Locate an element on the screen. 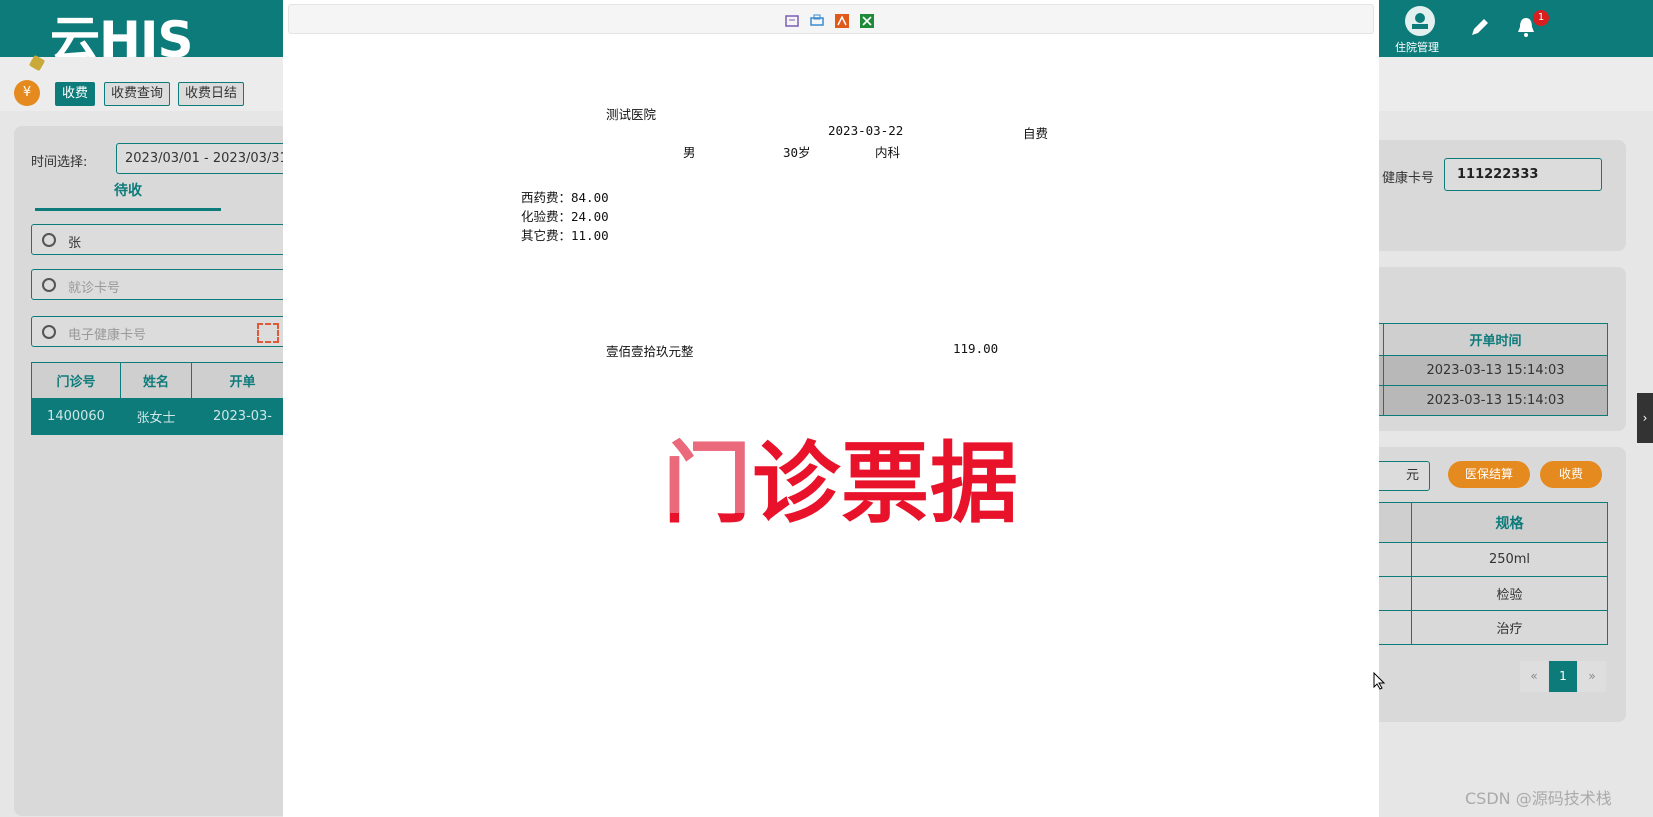 Image resolution: width=1653 pixels, height=817 pixels. item-spec-table: 规格 250ml 检验 治疗 is located at coordinates (1484, 573).